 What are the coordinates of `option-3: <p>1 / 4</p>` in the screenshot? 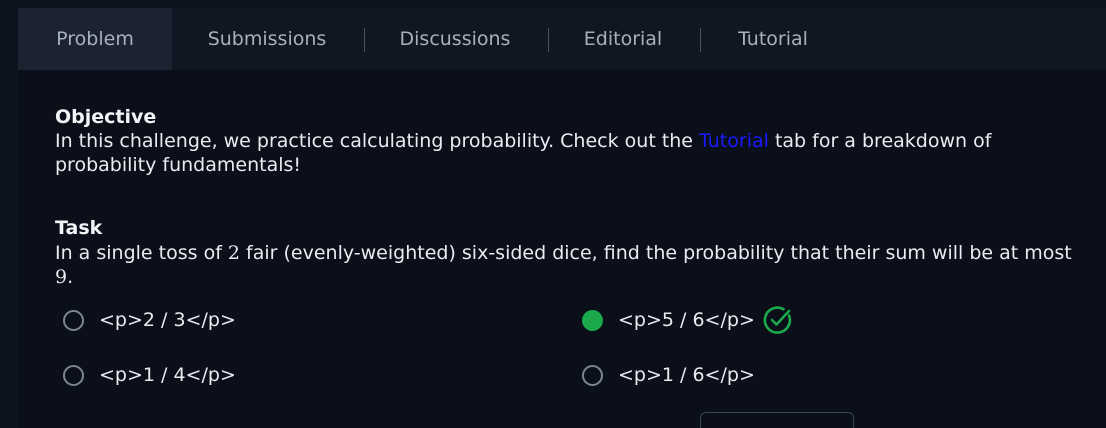 It's located at (149, 375).